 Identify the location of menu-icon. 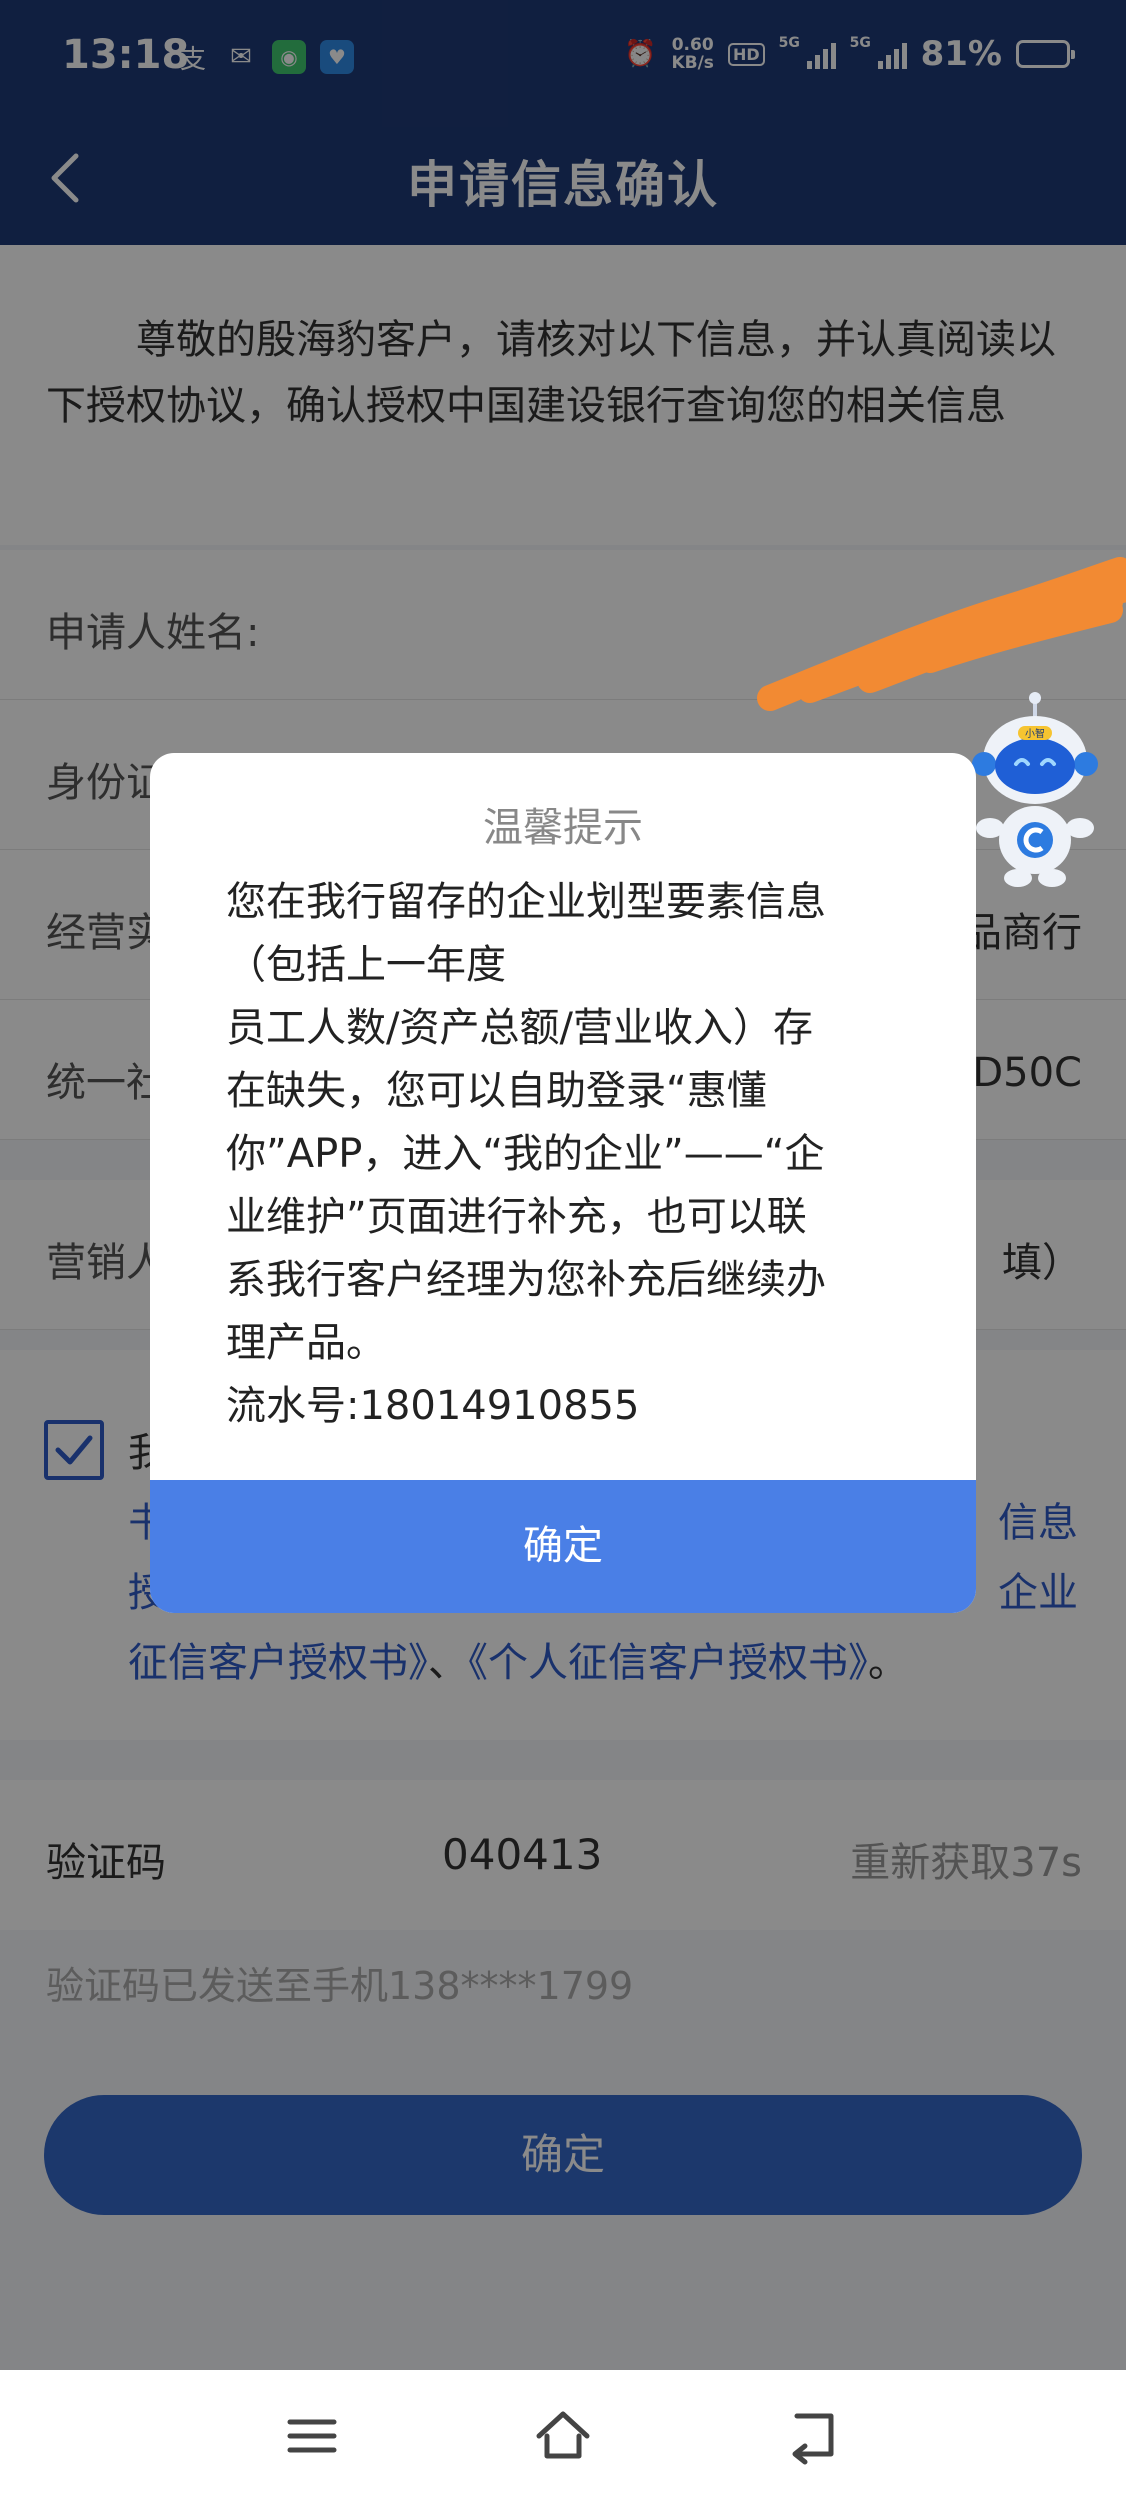
(312, 2436).